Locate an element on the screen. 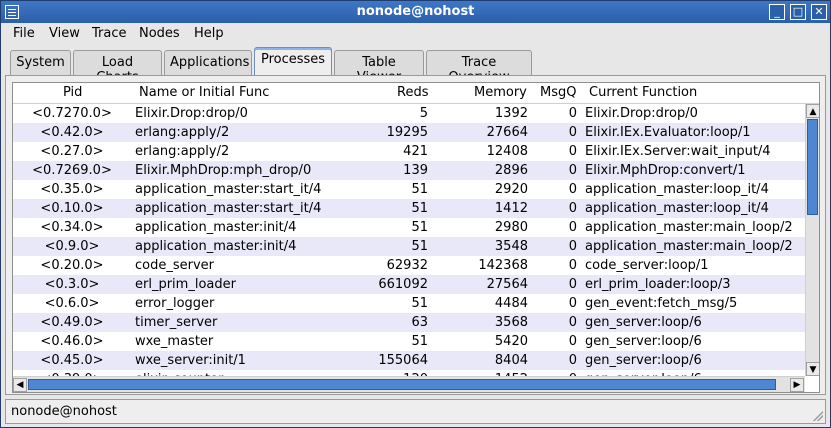 This screenshot has width=831, height=428. cell-memory: 12408 is located at coordinates (507, 151).